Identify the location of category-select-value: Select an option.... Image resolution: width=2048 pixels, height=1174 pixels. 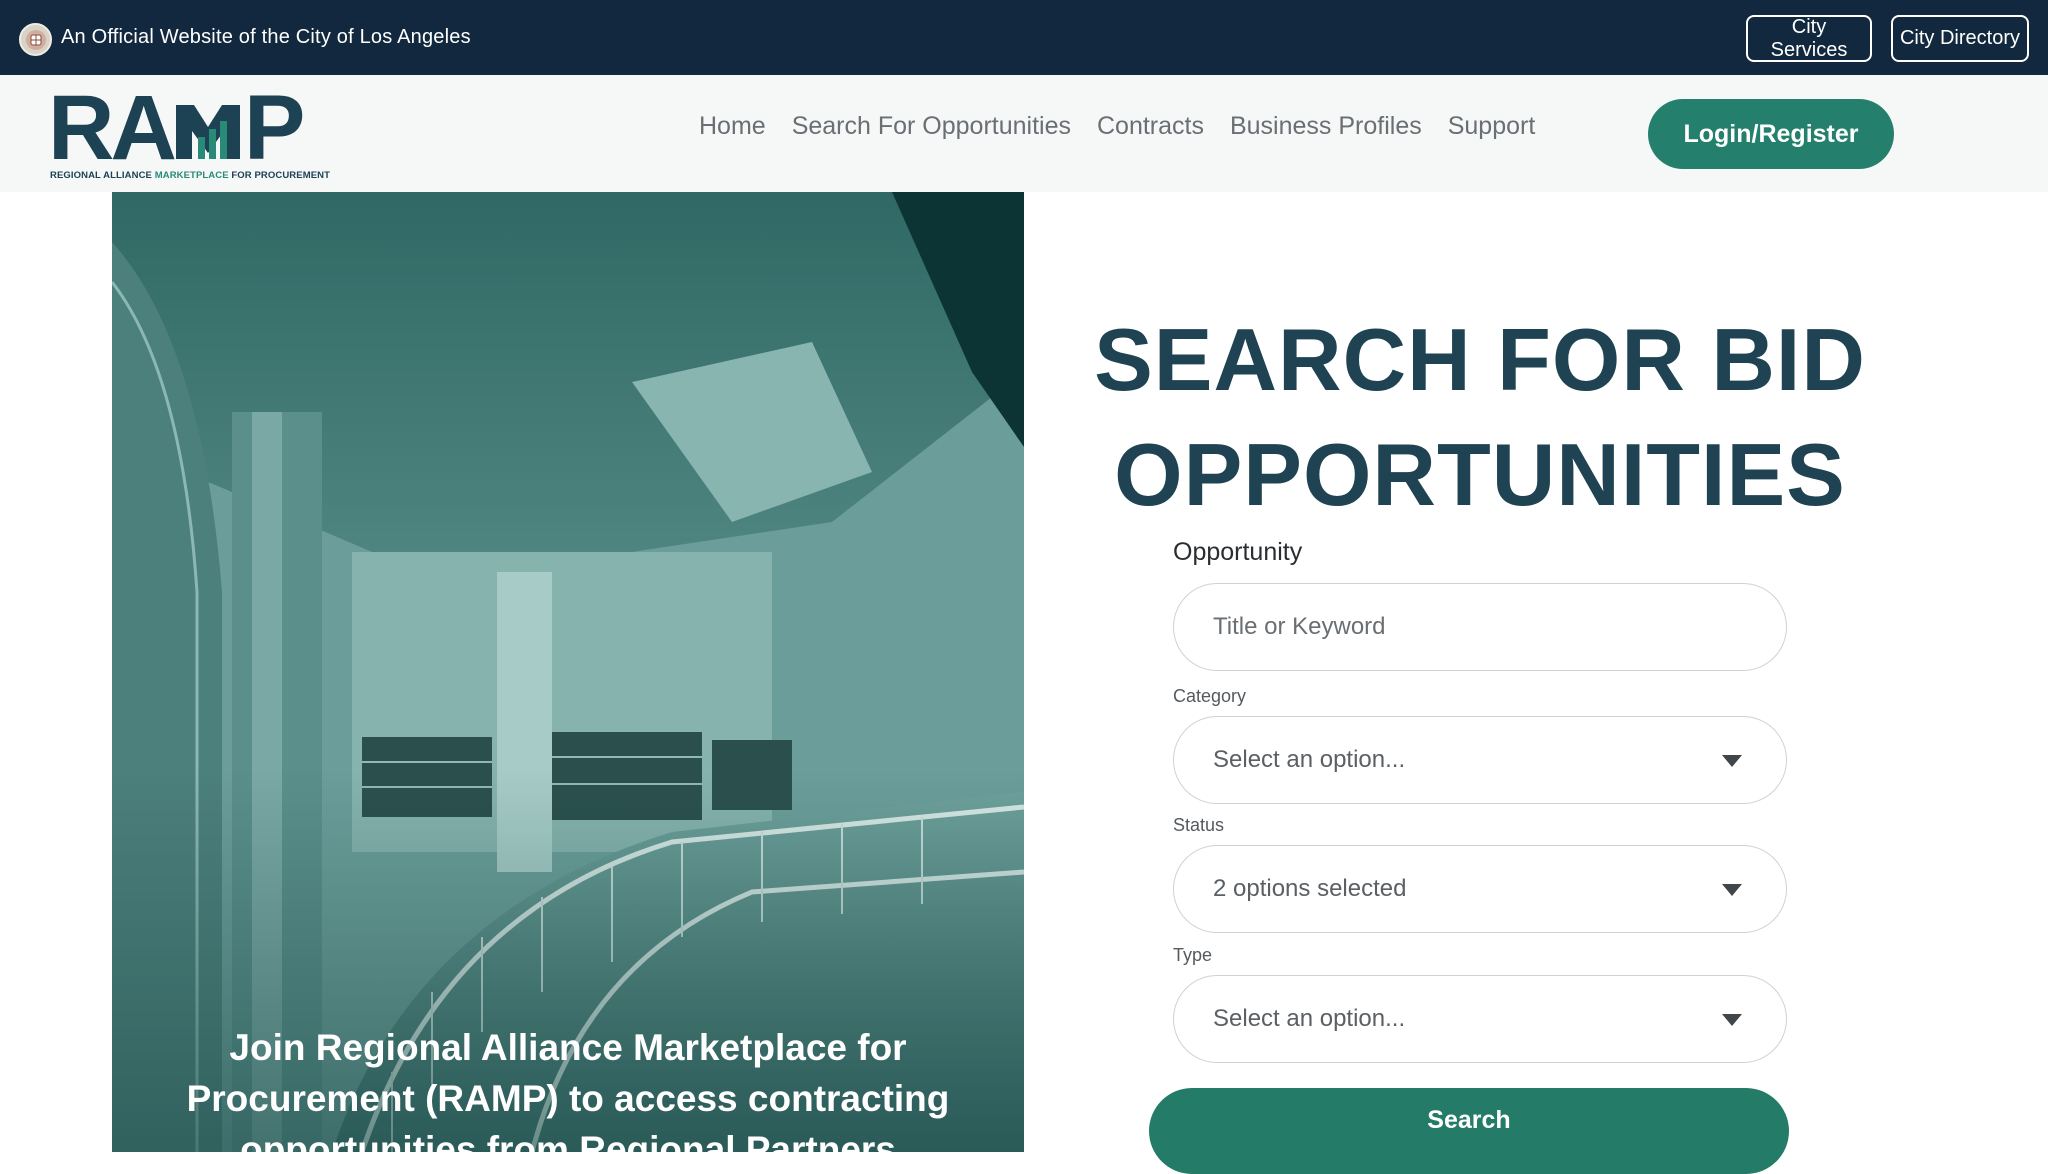
(1309, 759).